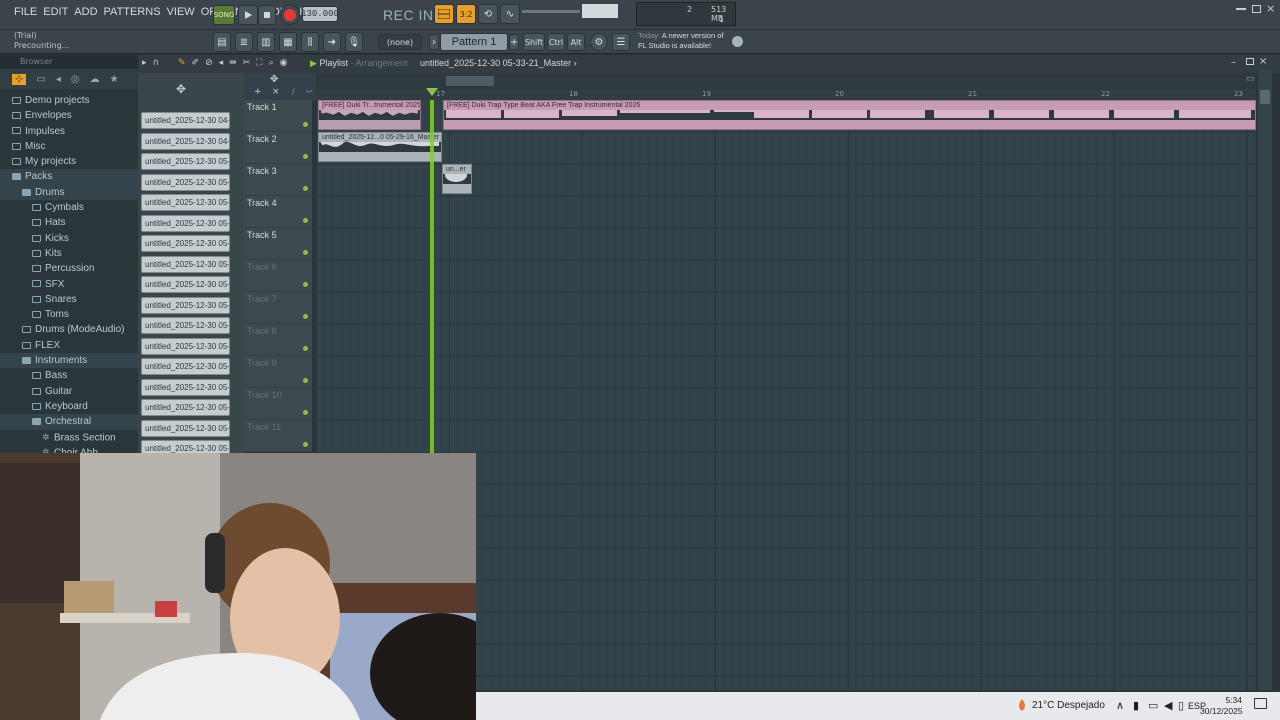 This screenshot has height=720, width=1280. I want to click on notification-icon, so click(1260, 703).